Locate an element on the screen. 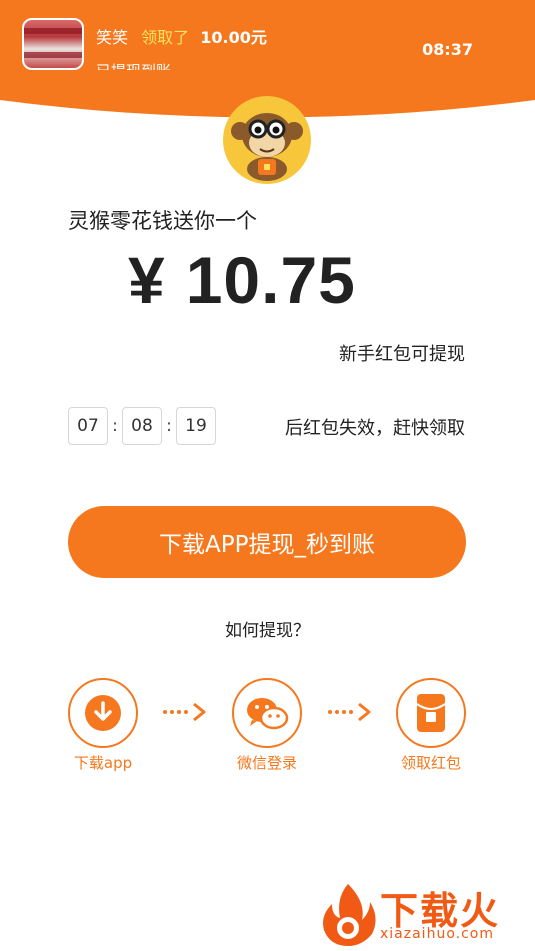 This screenshot has width=535, height=951. claimed-text: 领取了 is located at coordinates (165, 37).